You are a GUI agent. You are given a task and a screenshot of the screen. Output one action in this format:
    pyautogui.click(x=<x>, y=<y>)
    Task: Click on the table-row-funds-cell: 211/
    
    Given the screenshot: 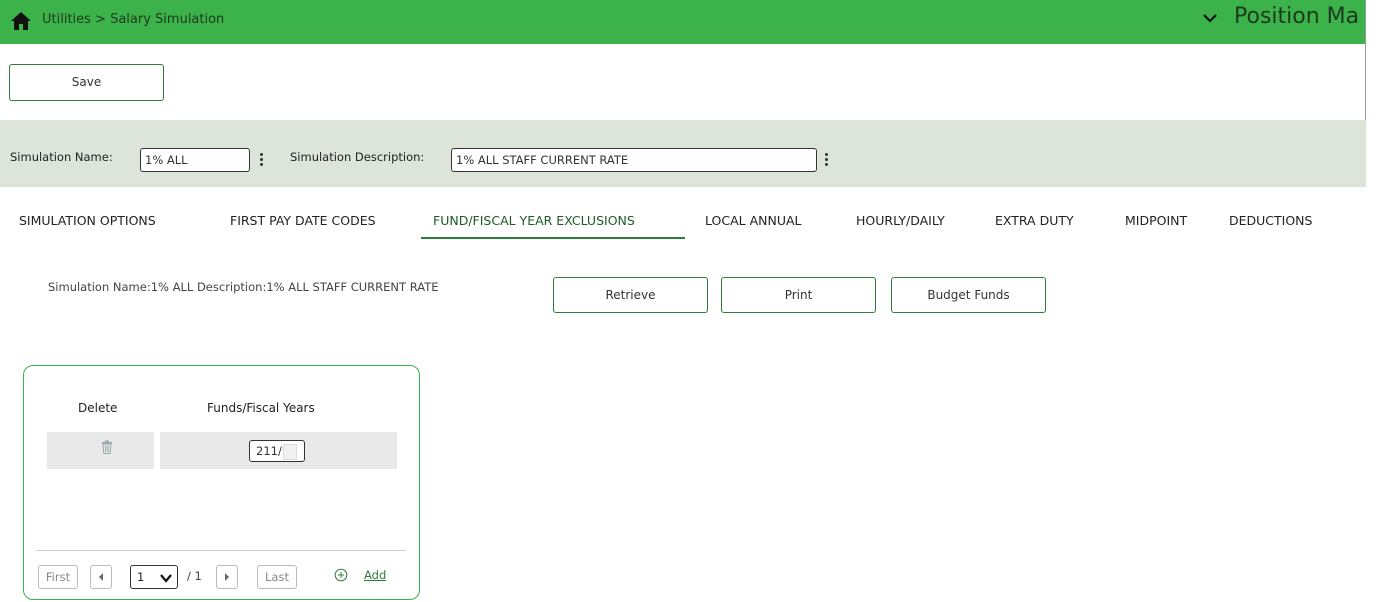 What is the action you would take?
    pyautogui.click(x=278, y=450)
    